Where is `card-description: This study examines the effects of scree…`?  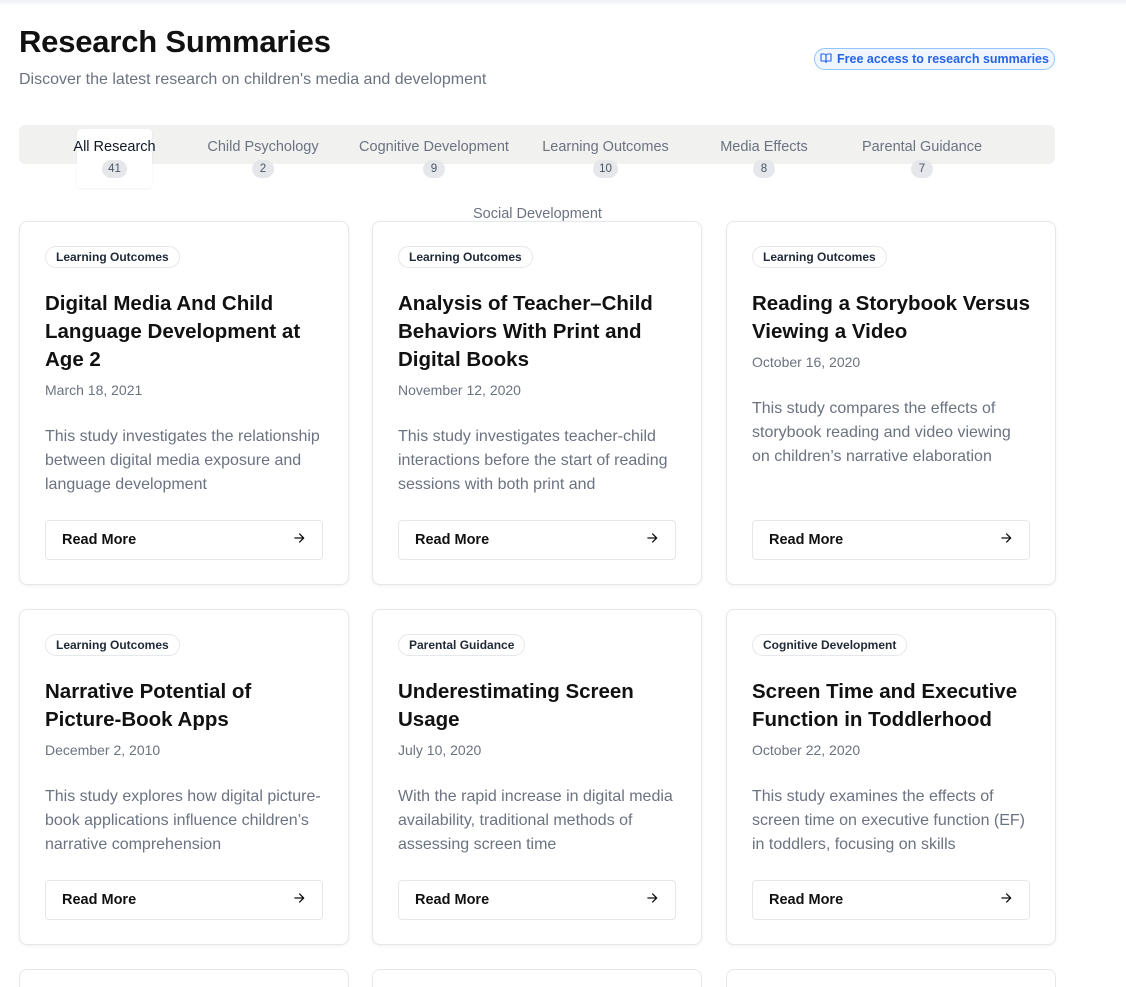
card-description: This study examines the effects of scree… is located at coordinates (889, 820).